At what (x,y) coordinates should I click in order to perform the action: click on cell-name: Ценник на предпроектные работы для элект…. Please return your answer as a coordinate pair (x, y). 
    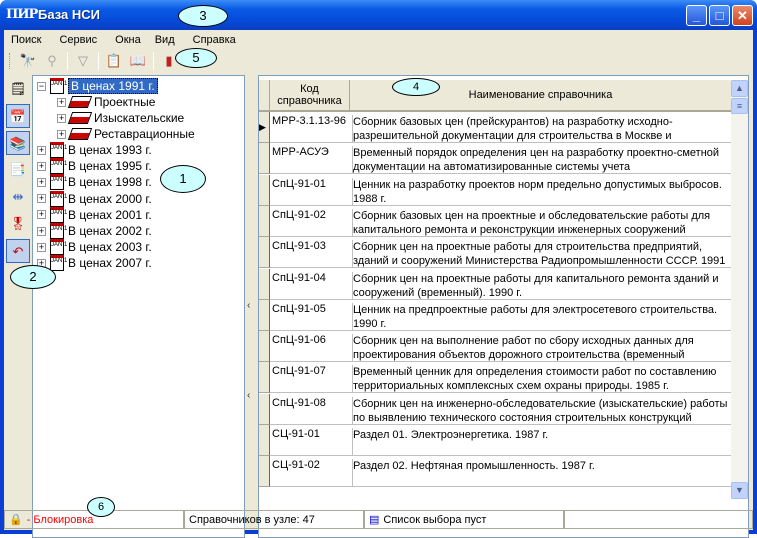
    Looking at the image, I should click on (541, 316).